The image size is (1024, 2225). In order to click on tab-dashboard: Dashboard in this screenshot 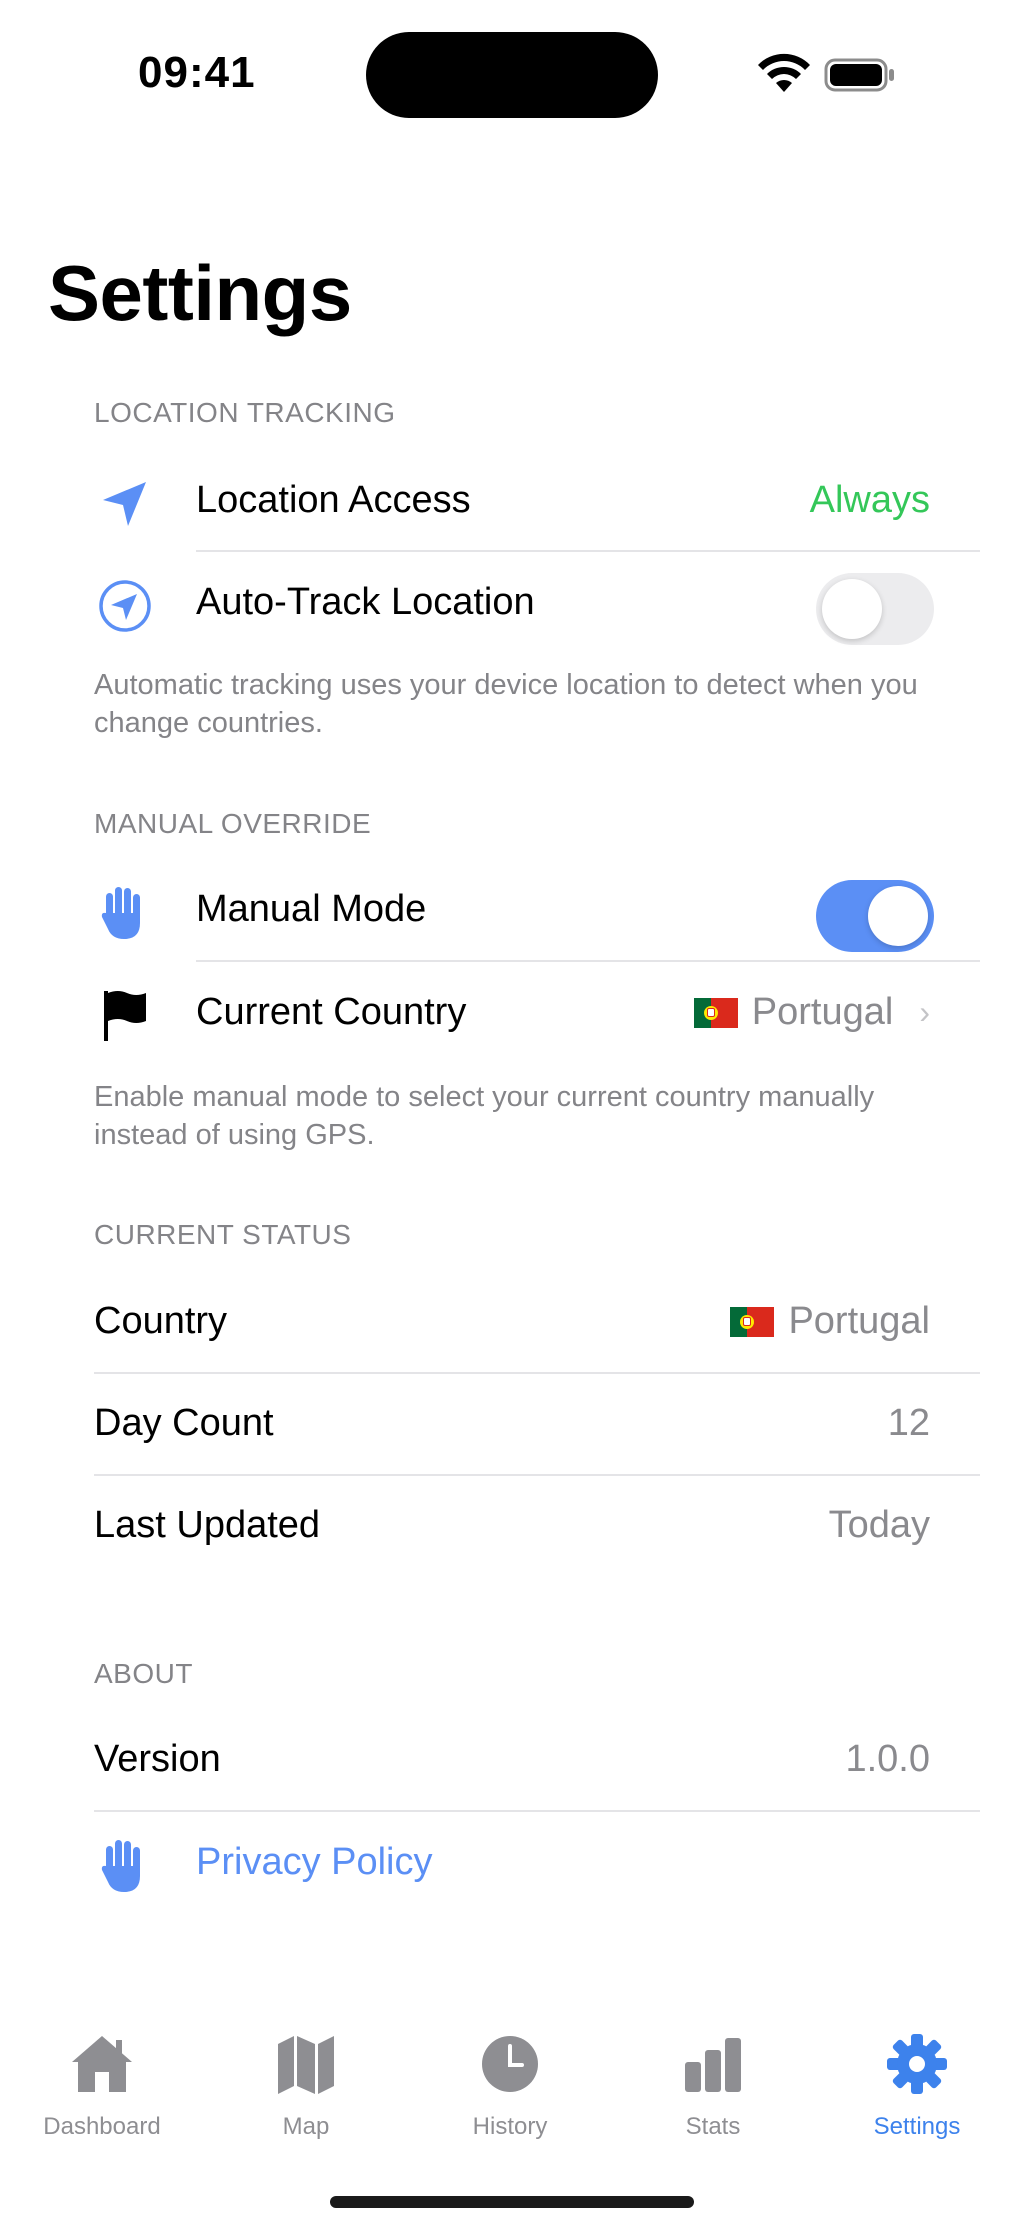, I will do `click(102, 2085)`.